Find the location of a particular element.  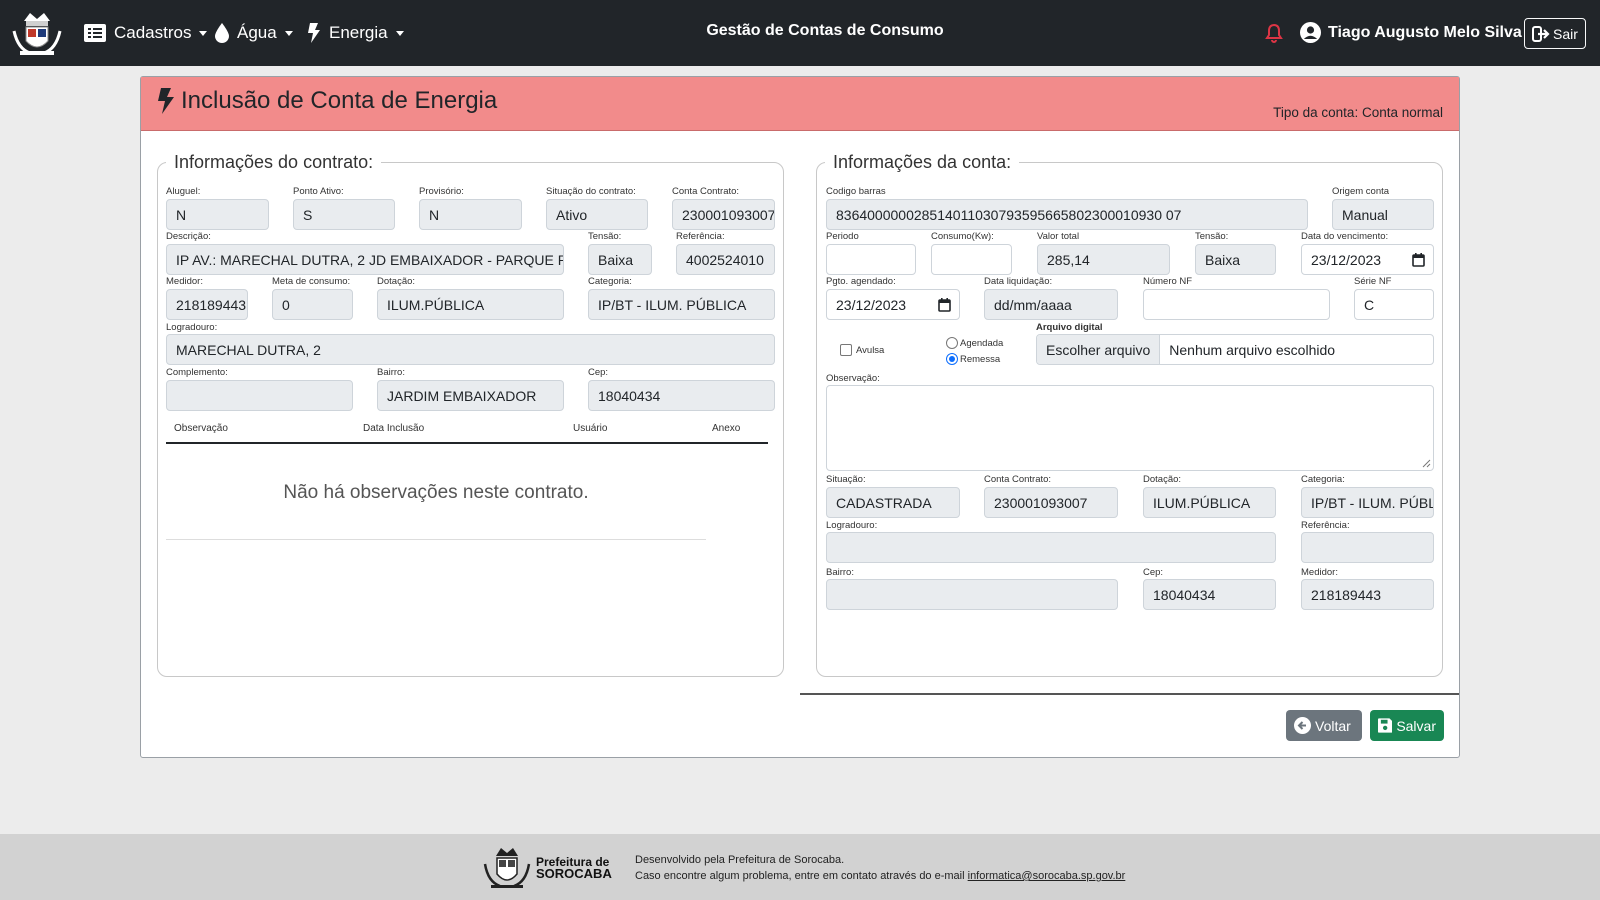

observacao-label: Observação: is located at coordinates (853, 378).